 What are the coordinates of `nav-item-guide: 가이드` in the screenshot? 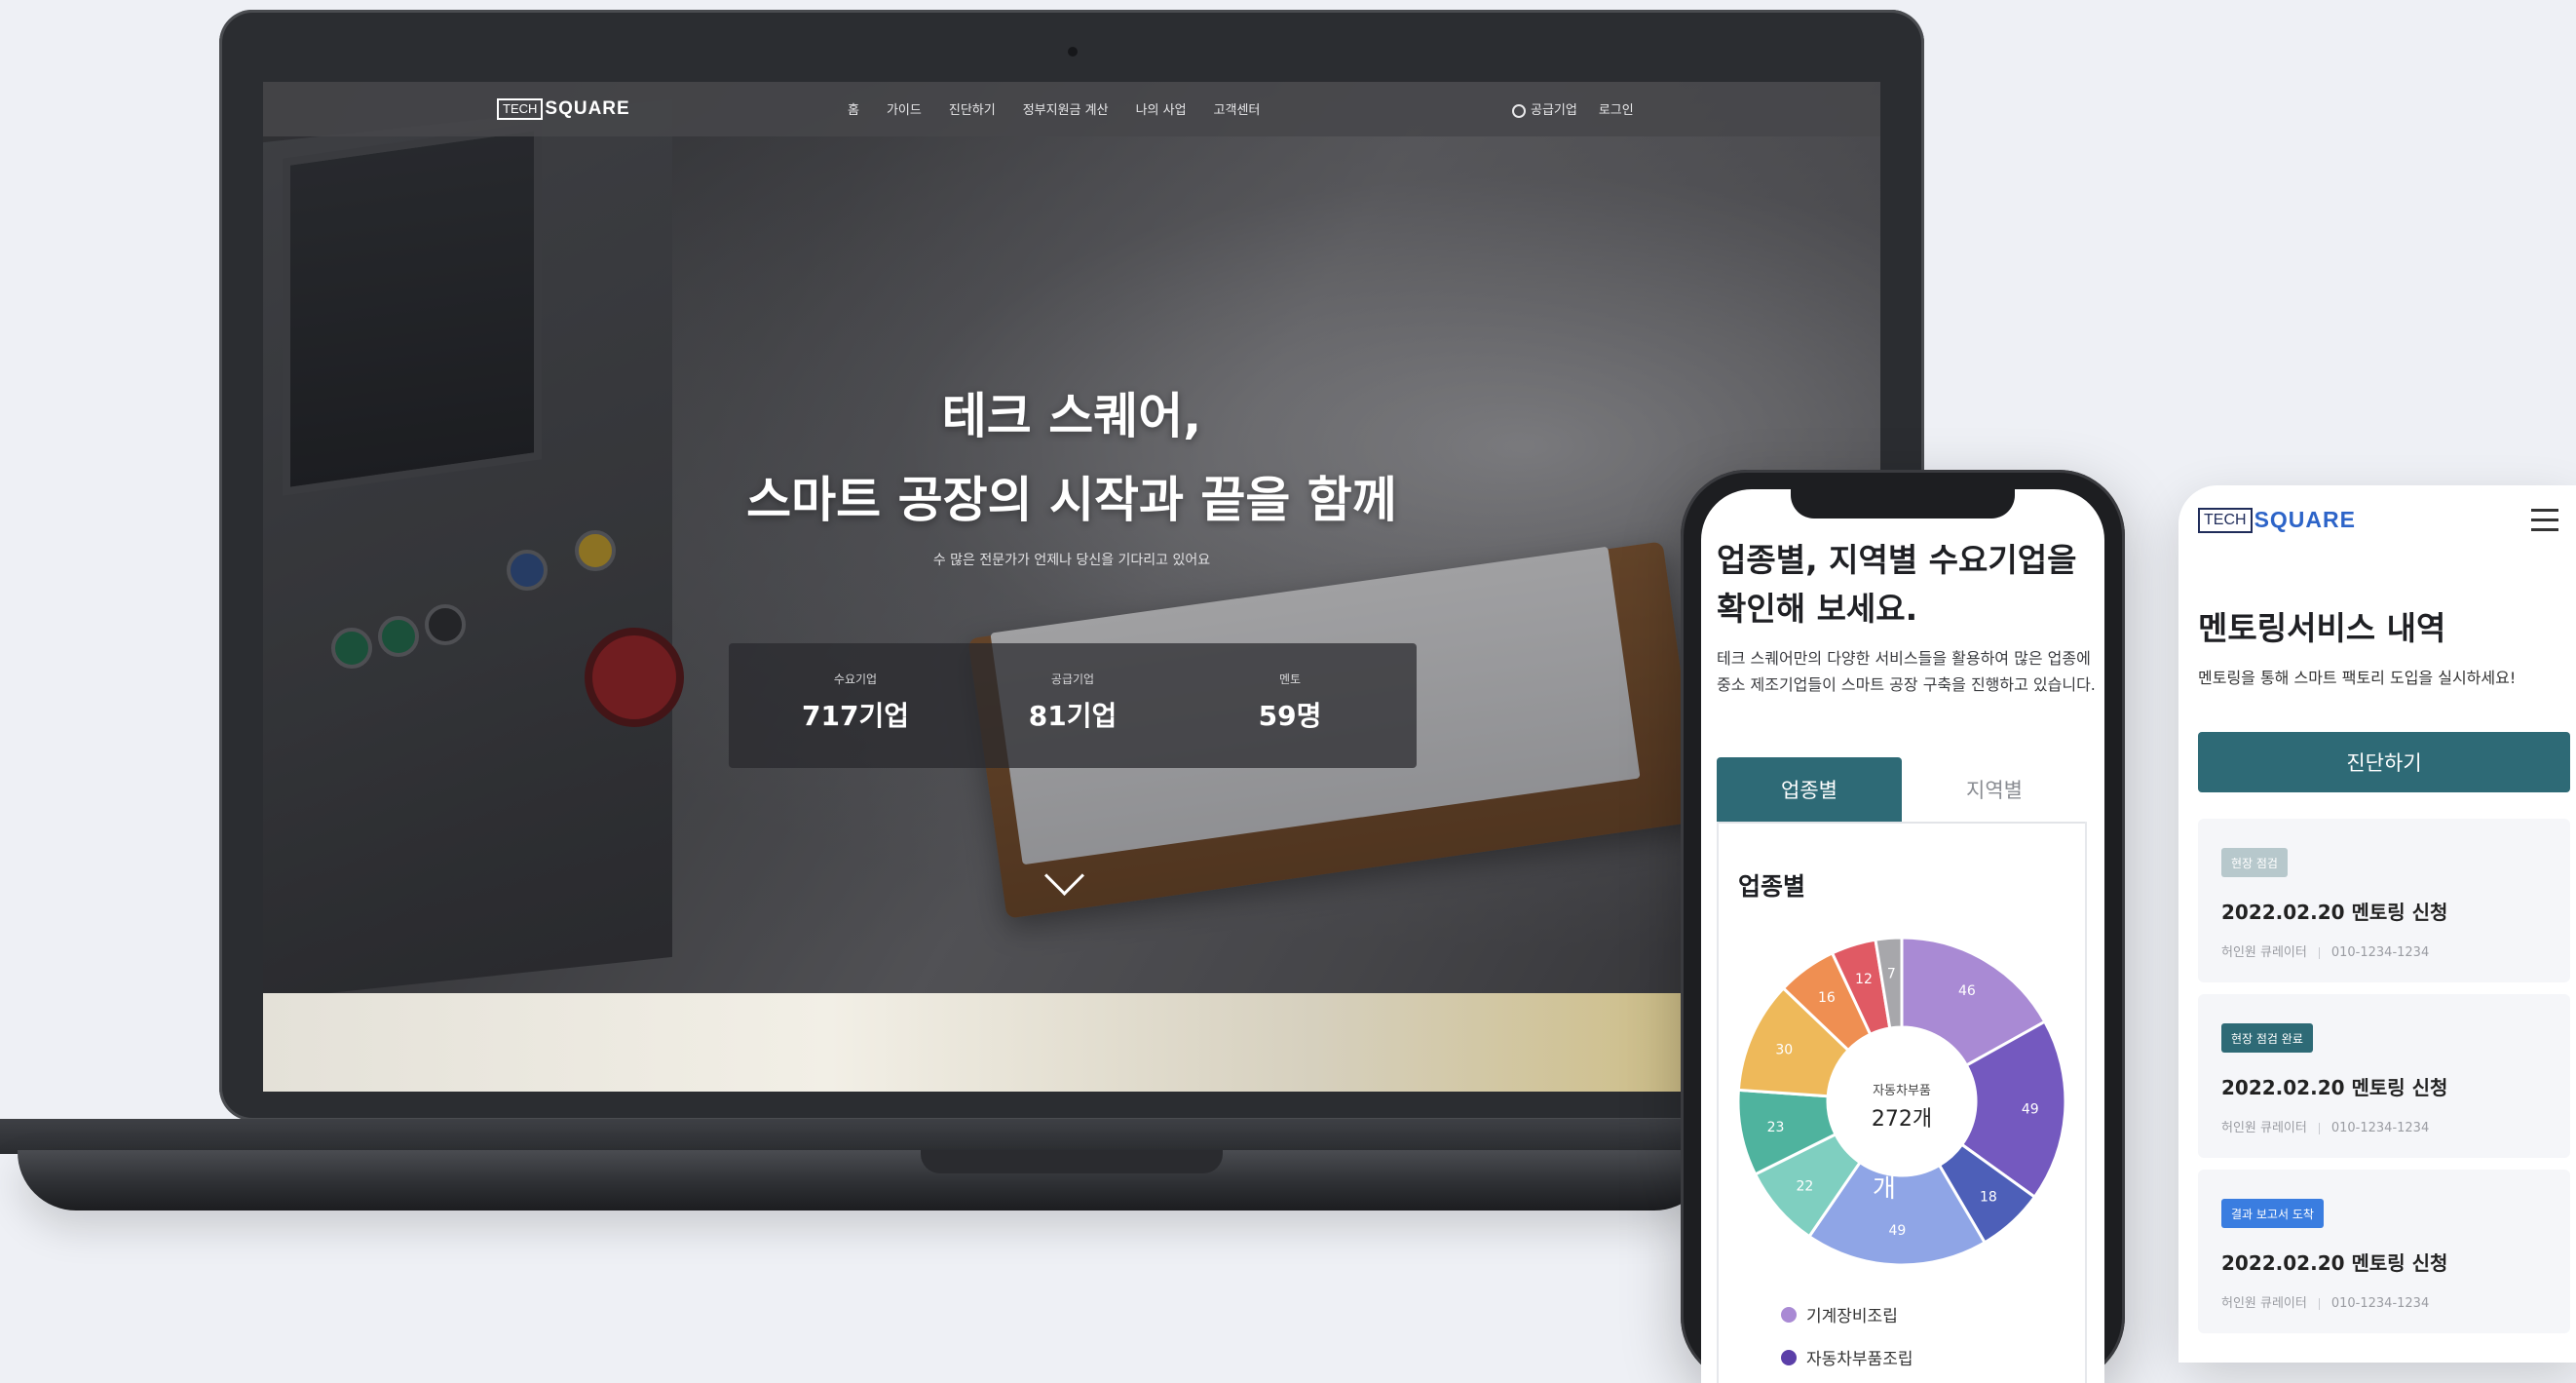 It's located at (904, 108).